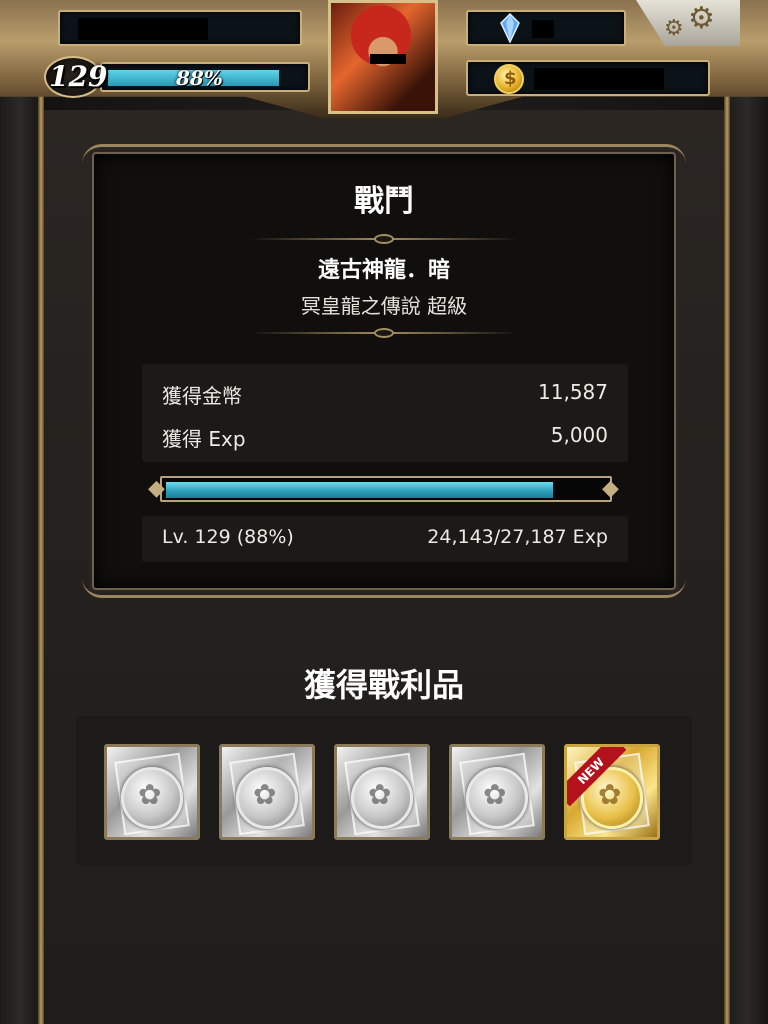 The image size is (768, 1024). I want to click on progress-cap-left-icon: ◆, so click(156, 488).